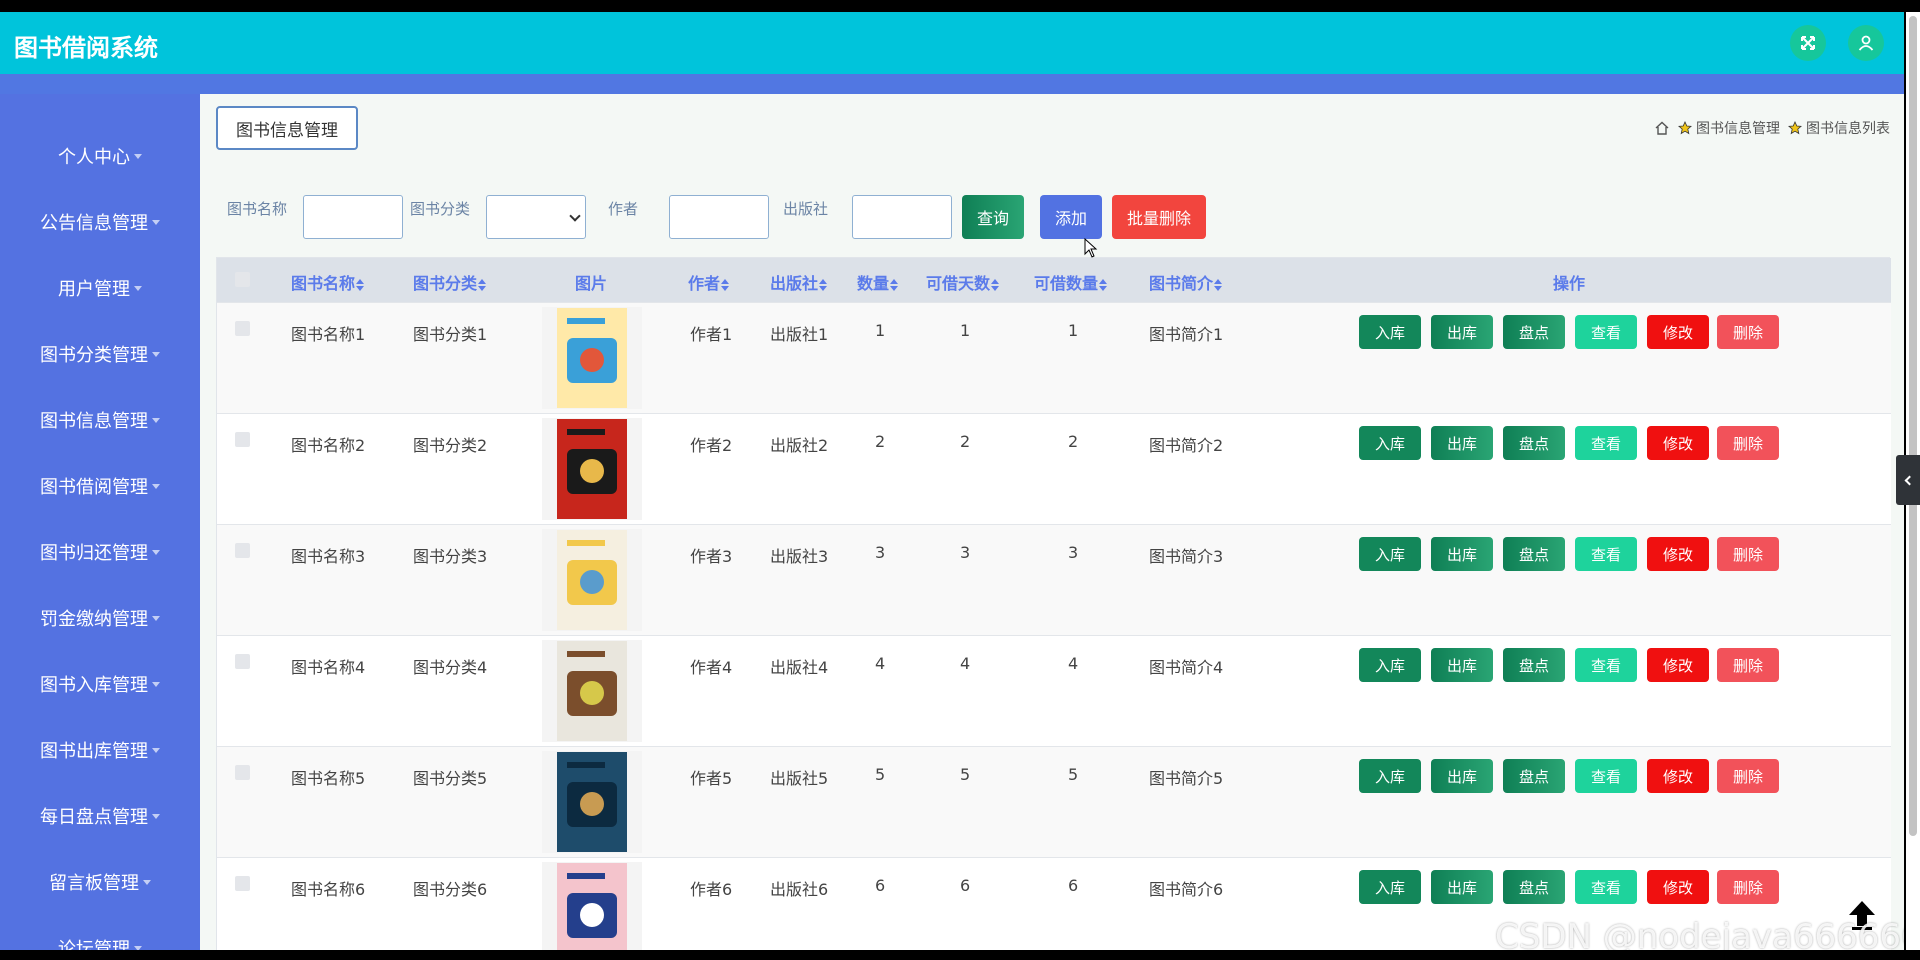 Image resolution: width=1920 pixels, height=960 pixels. What do you see at coordinates (965, 552) in the screenshot?
I see `cell-borrow-days: 3` at bounding box center [965, 552].